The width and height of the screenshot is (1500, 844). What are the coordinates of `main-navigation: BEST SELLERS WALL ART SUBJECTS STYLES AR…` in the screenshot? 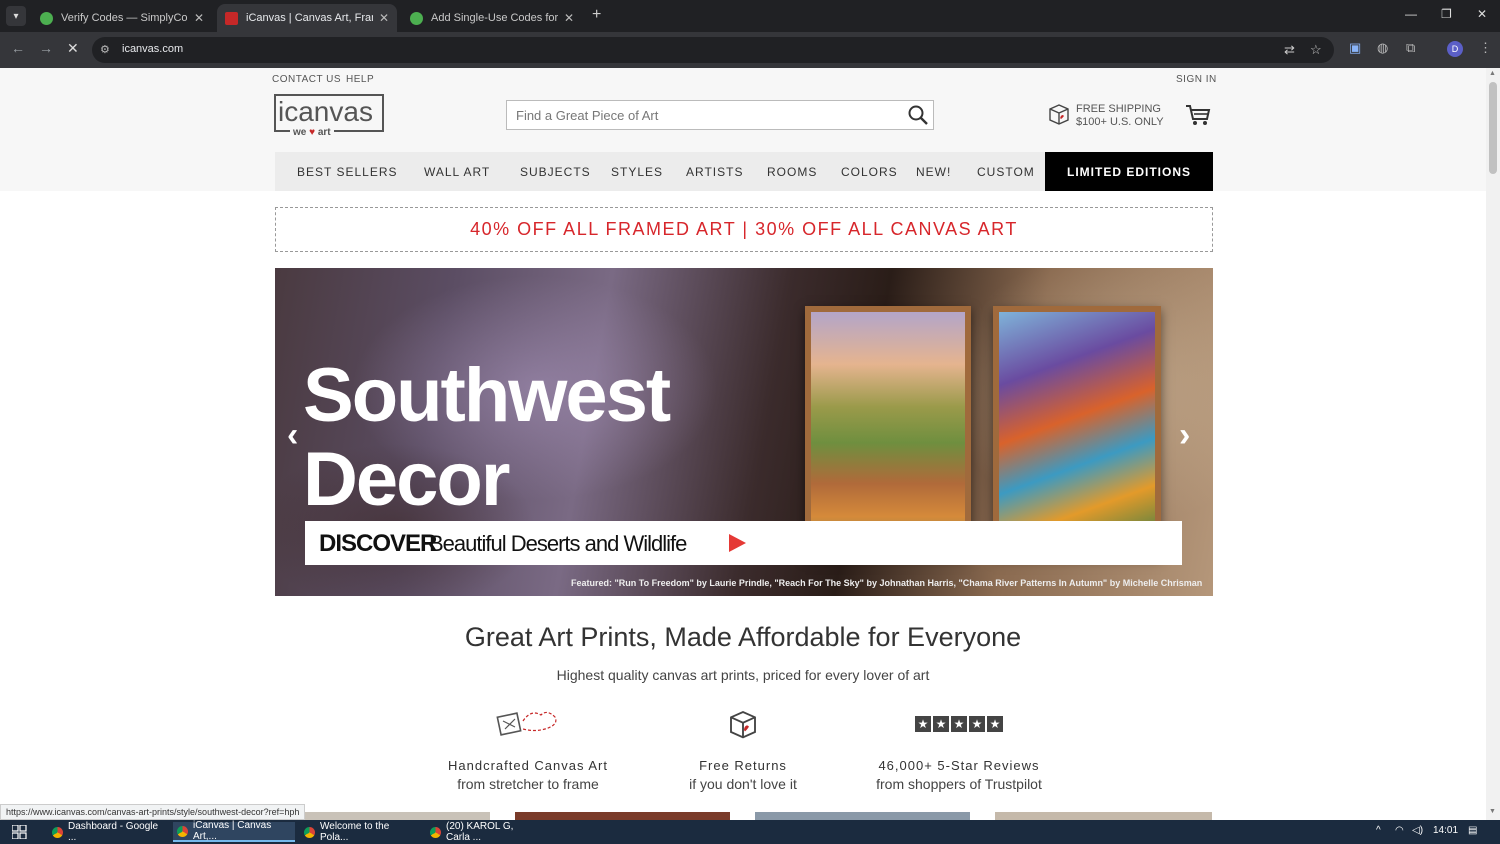 It's located at (744, 171).